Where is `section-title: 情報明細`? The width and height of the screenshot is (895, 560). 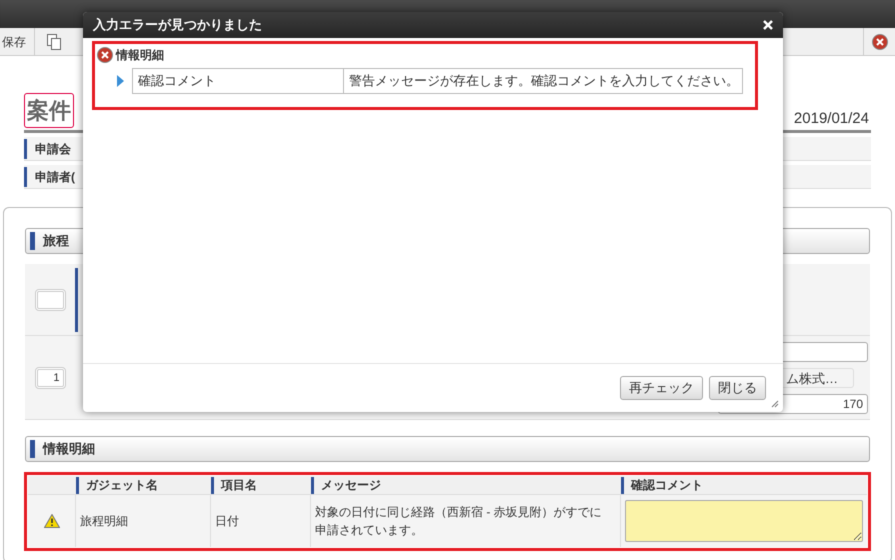 section-title: 情報明細 is located at coordinates (69, 449).